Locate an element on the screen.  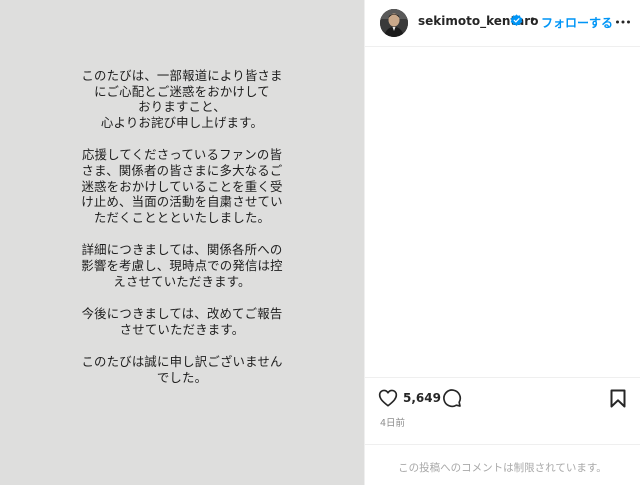
statement-line: 影響を考慮し、現時点での発信は控 is located at coordinates (182, 265).